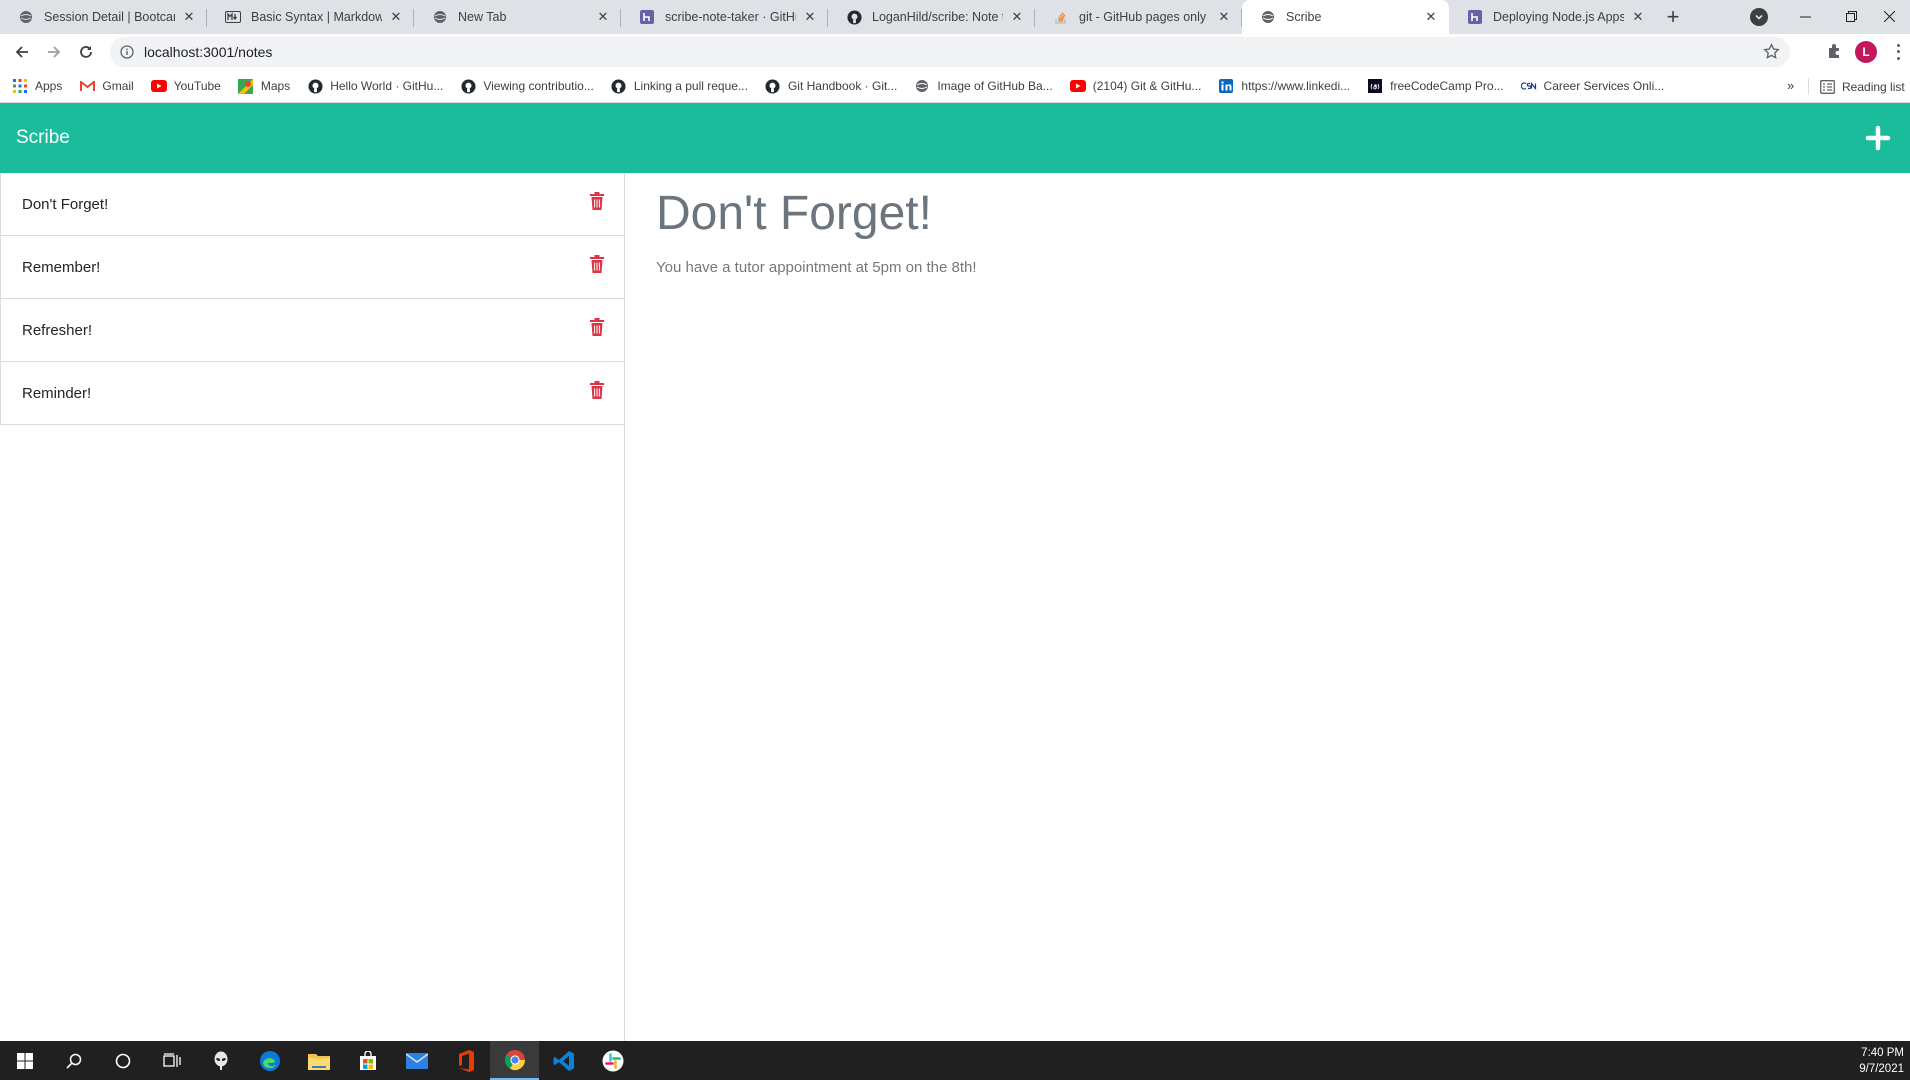  Describe the element at coordinates (1866, 52) in the screenshot. I see `profile-avatar: L` at that location.